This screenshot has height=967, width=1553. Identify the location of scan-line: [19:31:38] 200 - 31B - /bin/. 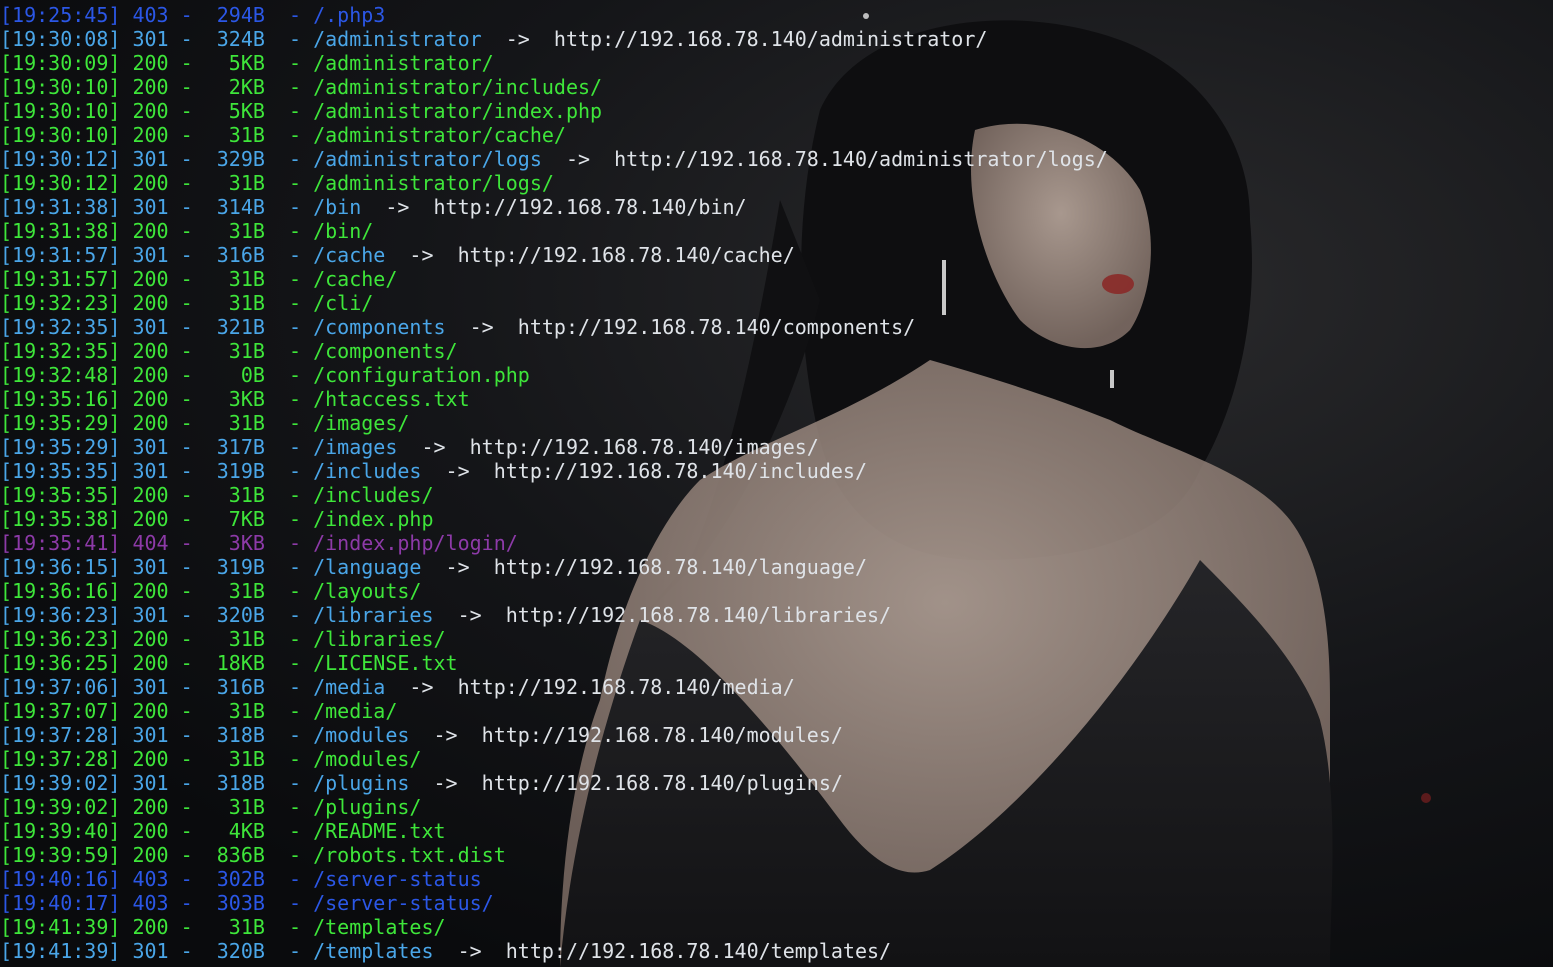
(187, 231).